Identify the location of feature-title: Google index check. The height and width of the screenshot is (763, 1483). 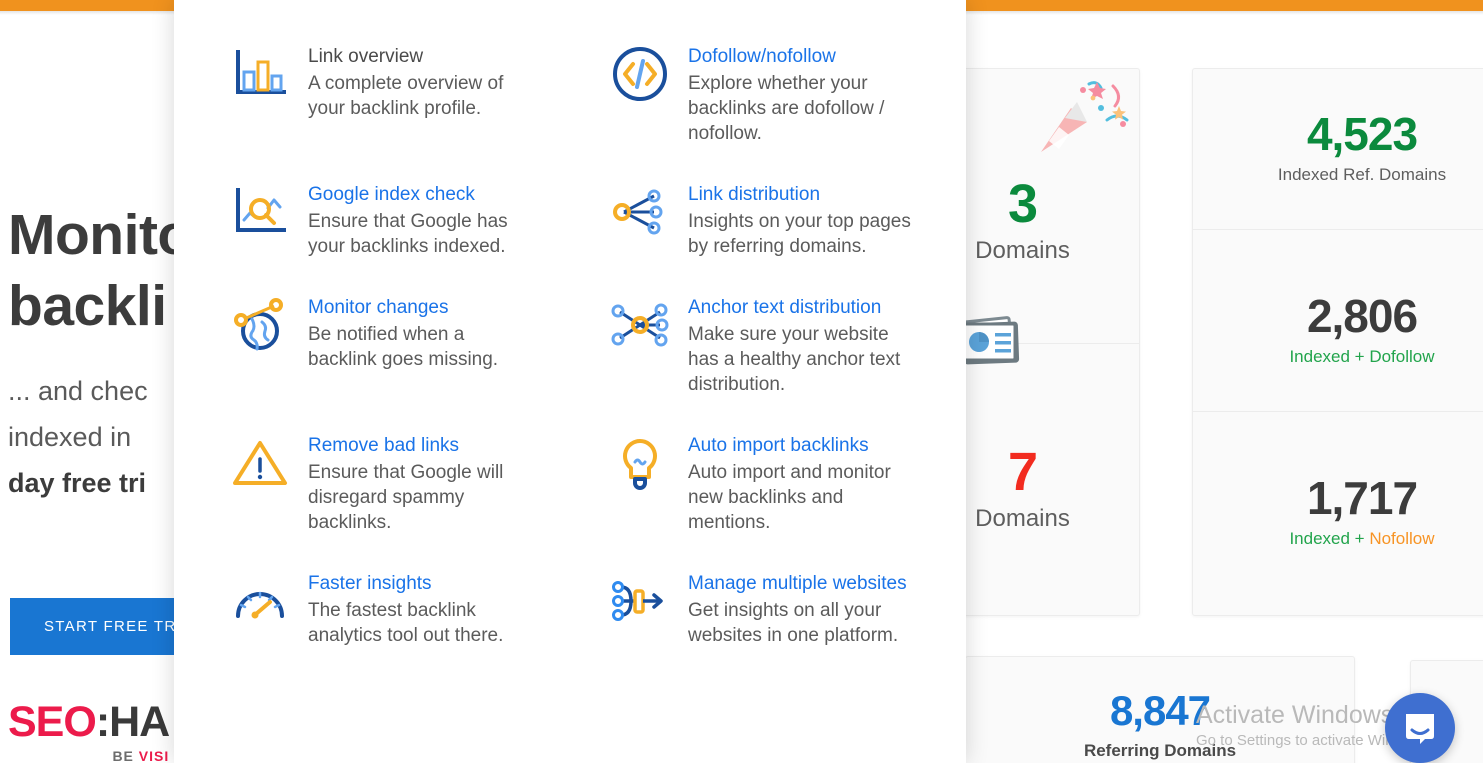
(421, 195).